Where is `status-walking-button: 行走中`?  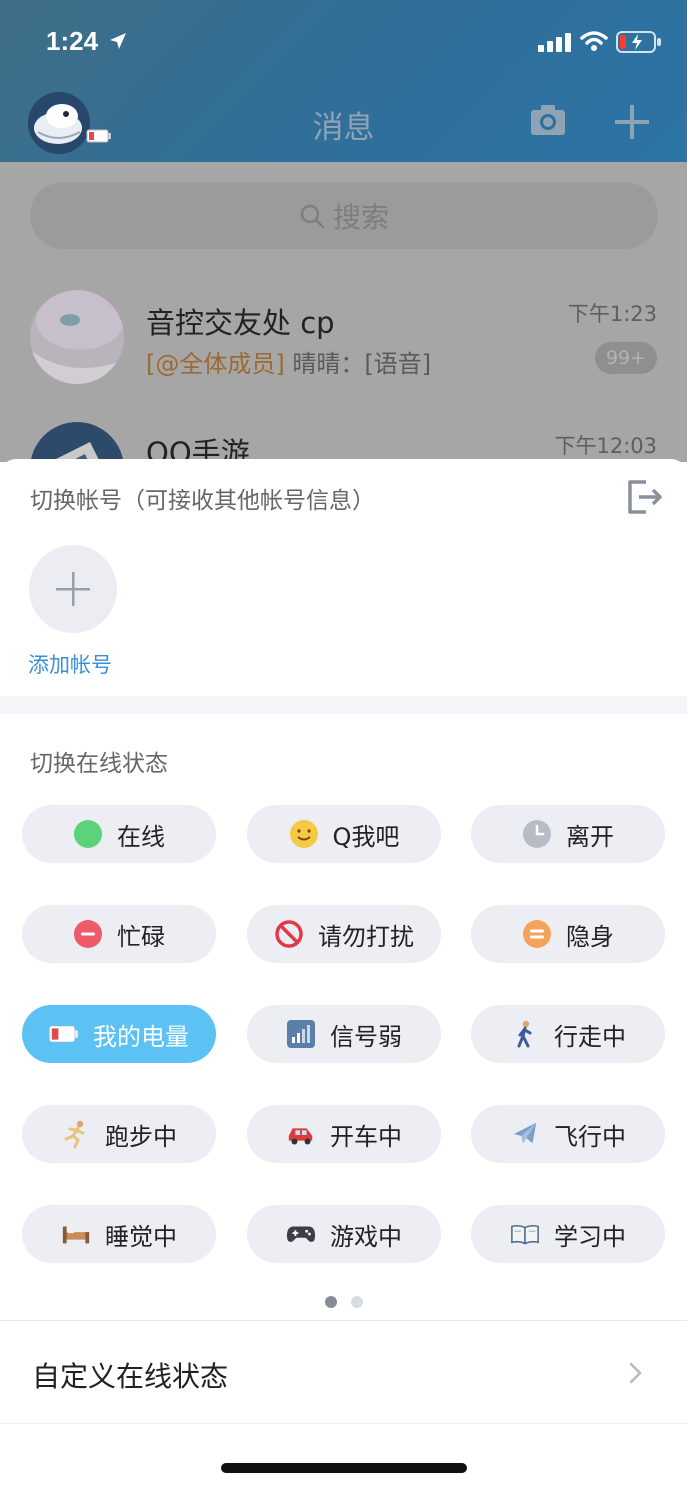 status-walking-button: 行走中 is located at coordinates (568, 1034).